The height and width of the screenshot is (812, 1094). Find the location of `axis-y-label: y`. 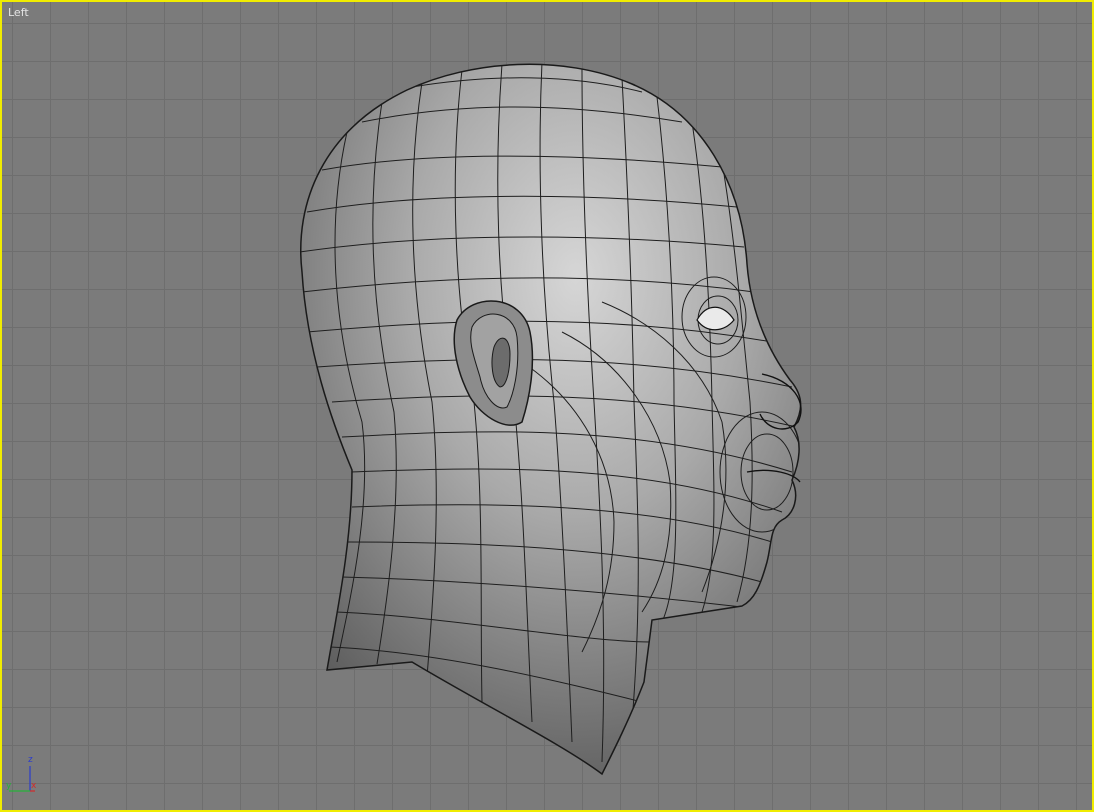

axis-y-label: y is located at coordinates (9, 786).